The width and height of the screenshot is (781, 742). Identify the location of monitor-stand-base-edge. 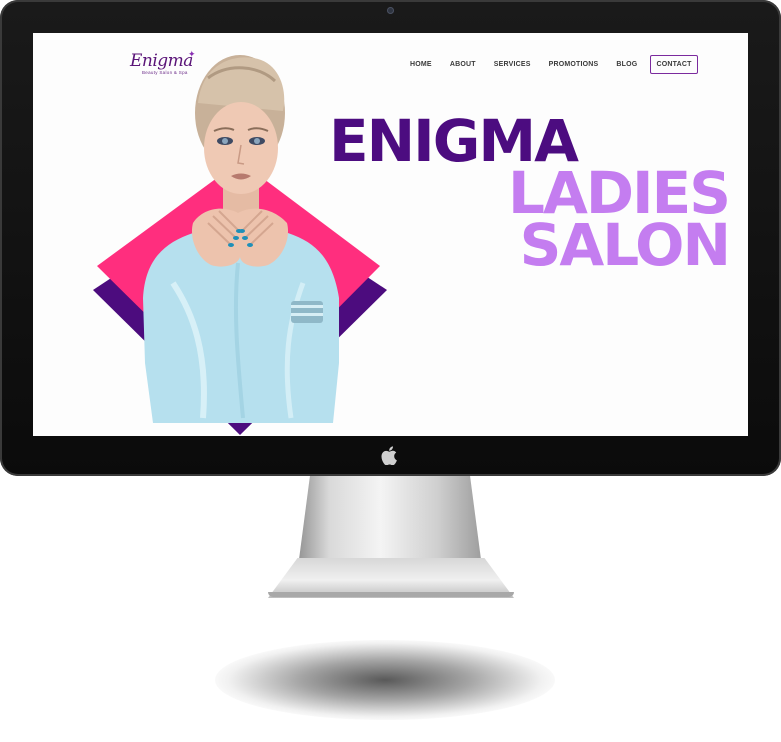
(391, 594).